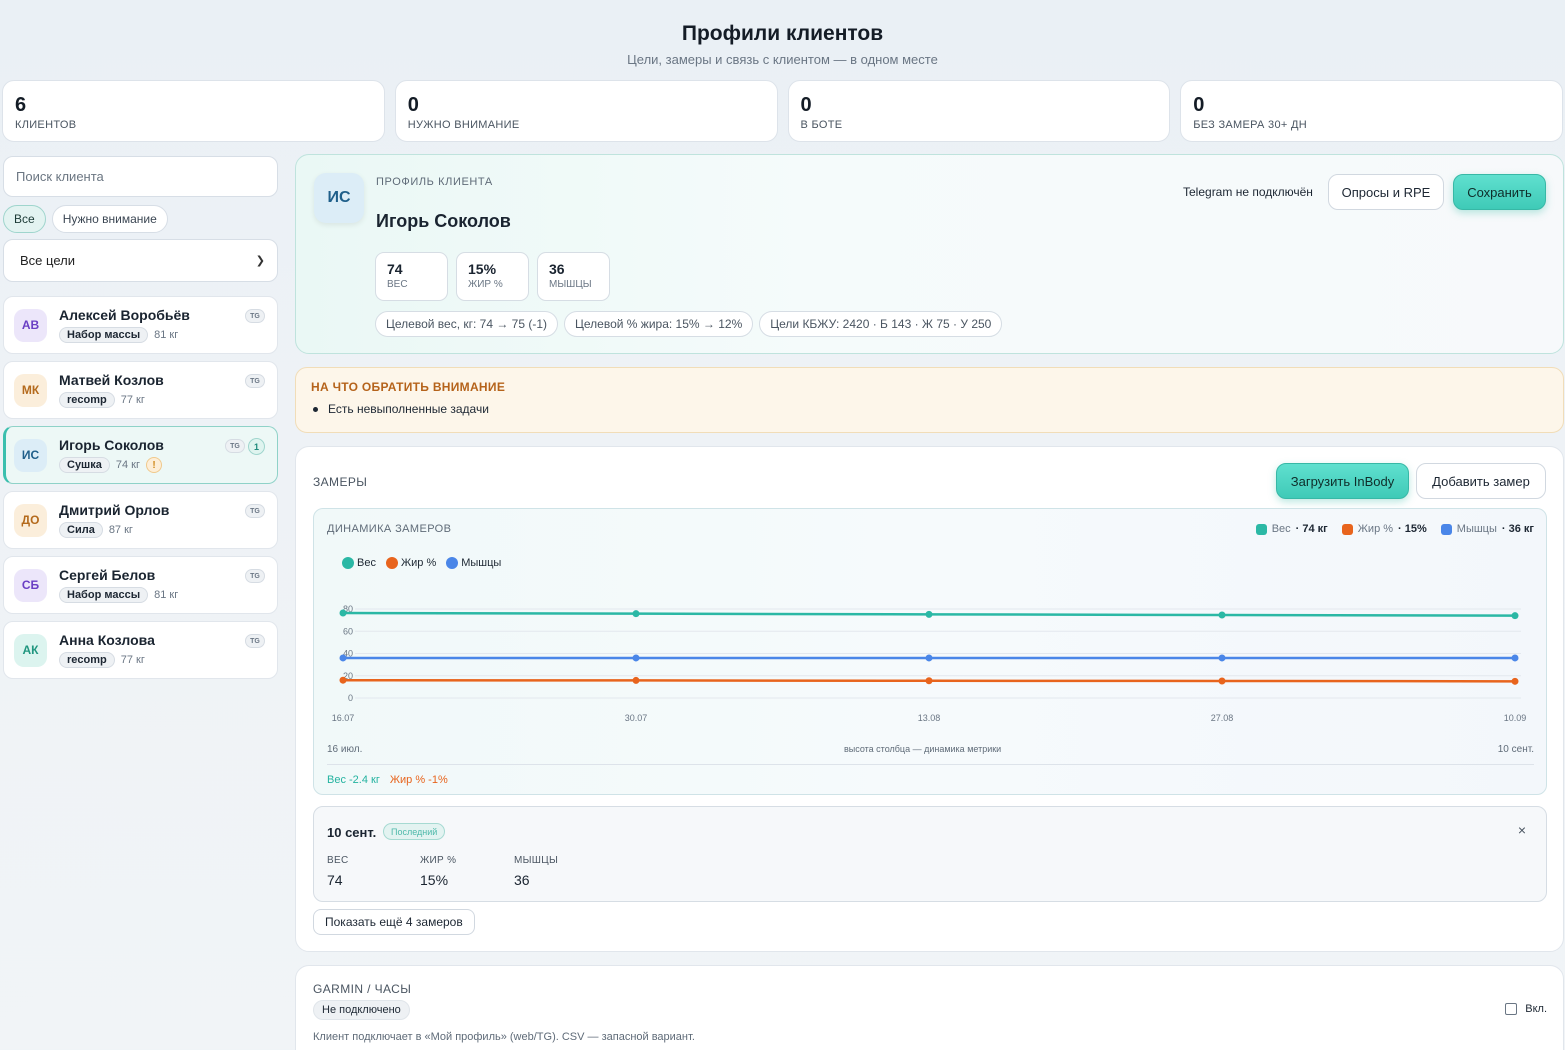 Image resolution: width=1565 pixels, height=1050 pixels. I want to click on client-weight: 81 кг, so click(166, 335).